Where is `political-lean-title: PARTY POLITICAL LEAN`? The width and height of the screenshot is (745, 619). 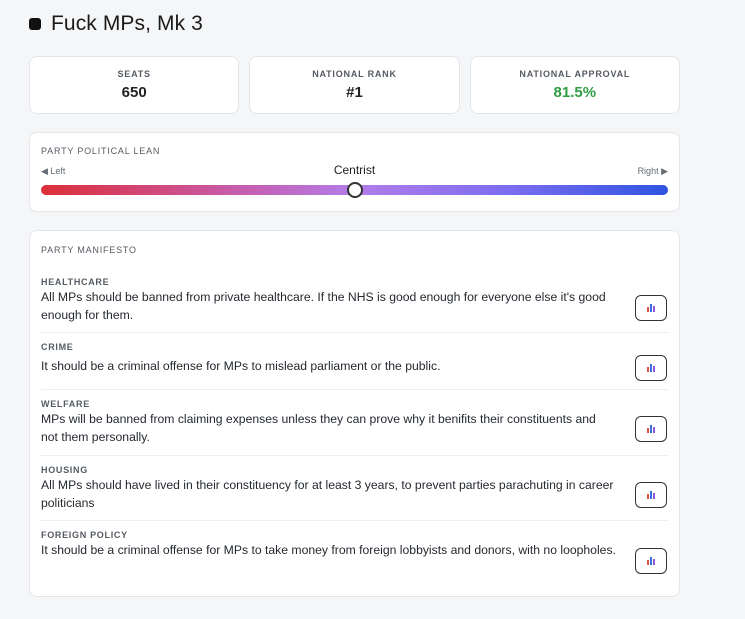
political-lean-title: PARTY POLITICAL LEAN is located at coordinates (101, 151).